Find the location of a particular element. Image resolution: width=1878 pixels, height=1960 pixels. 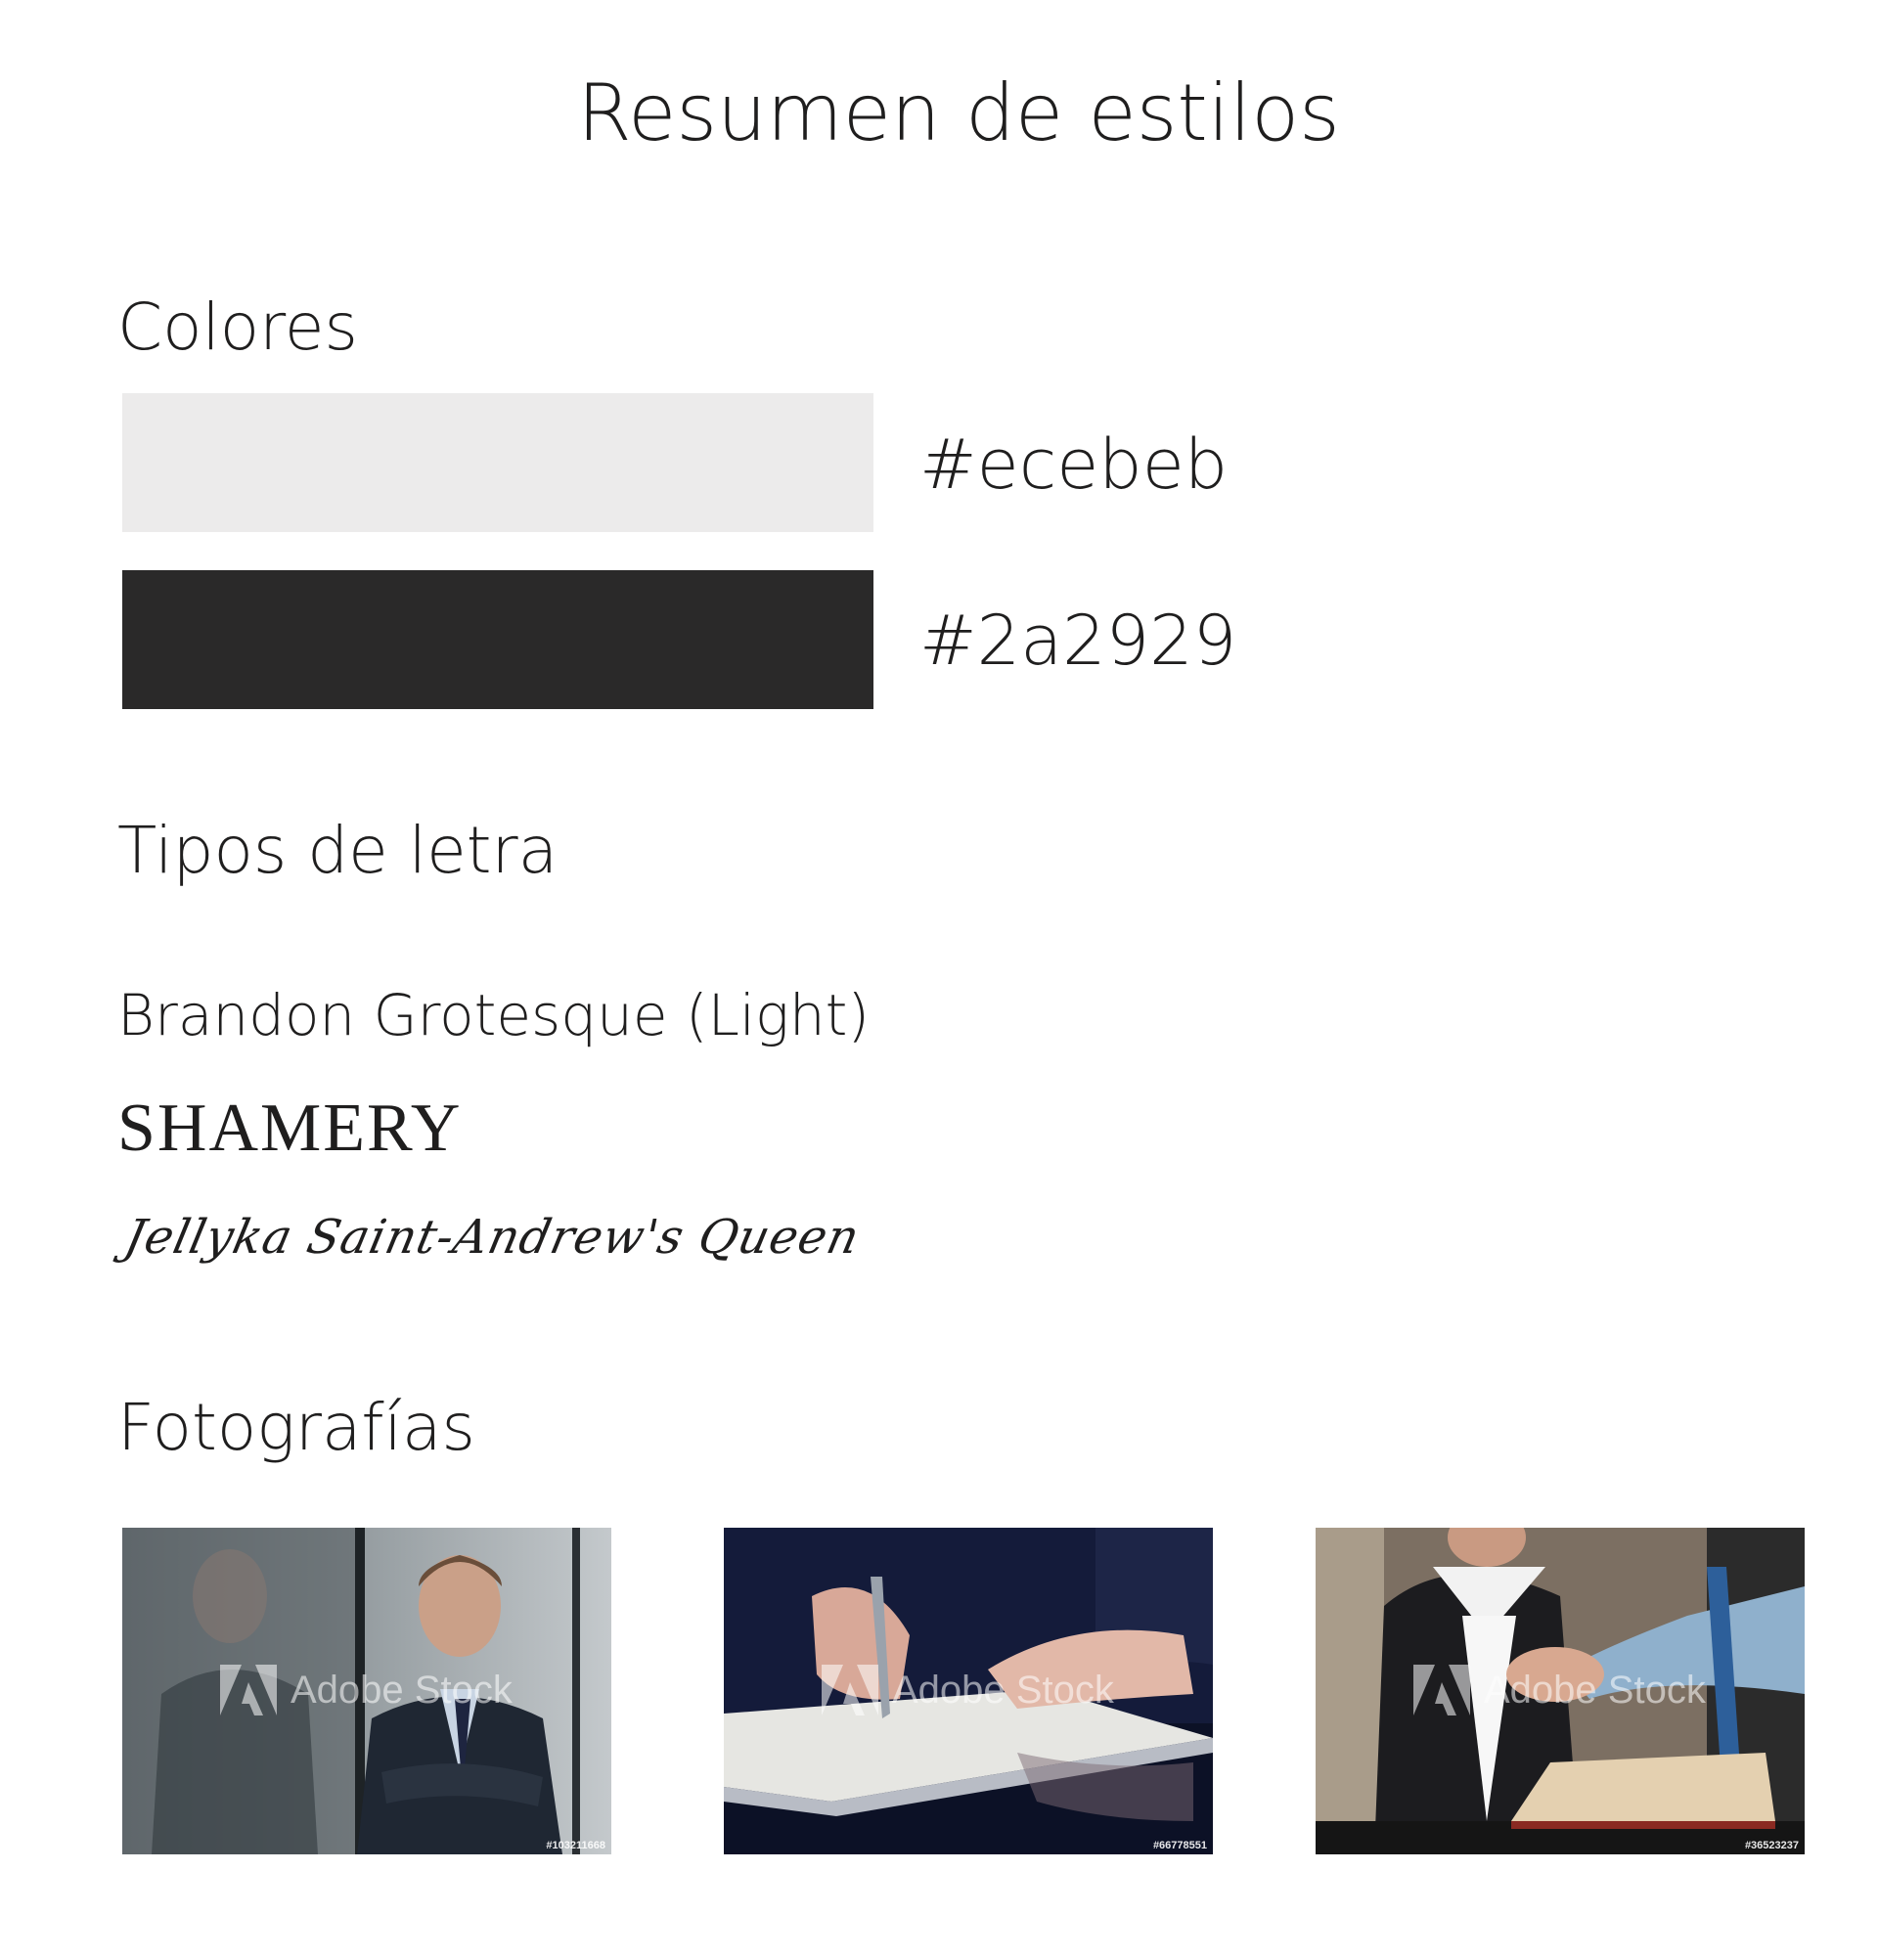

color-swatch-dark-label: #2a2929 is located at coordinates (1078, 641).